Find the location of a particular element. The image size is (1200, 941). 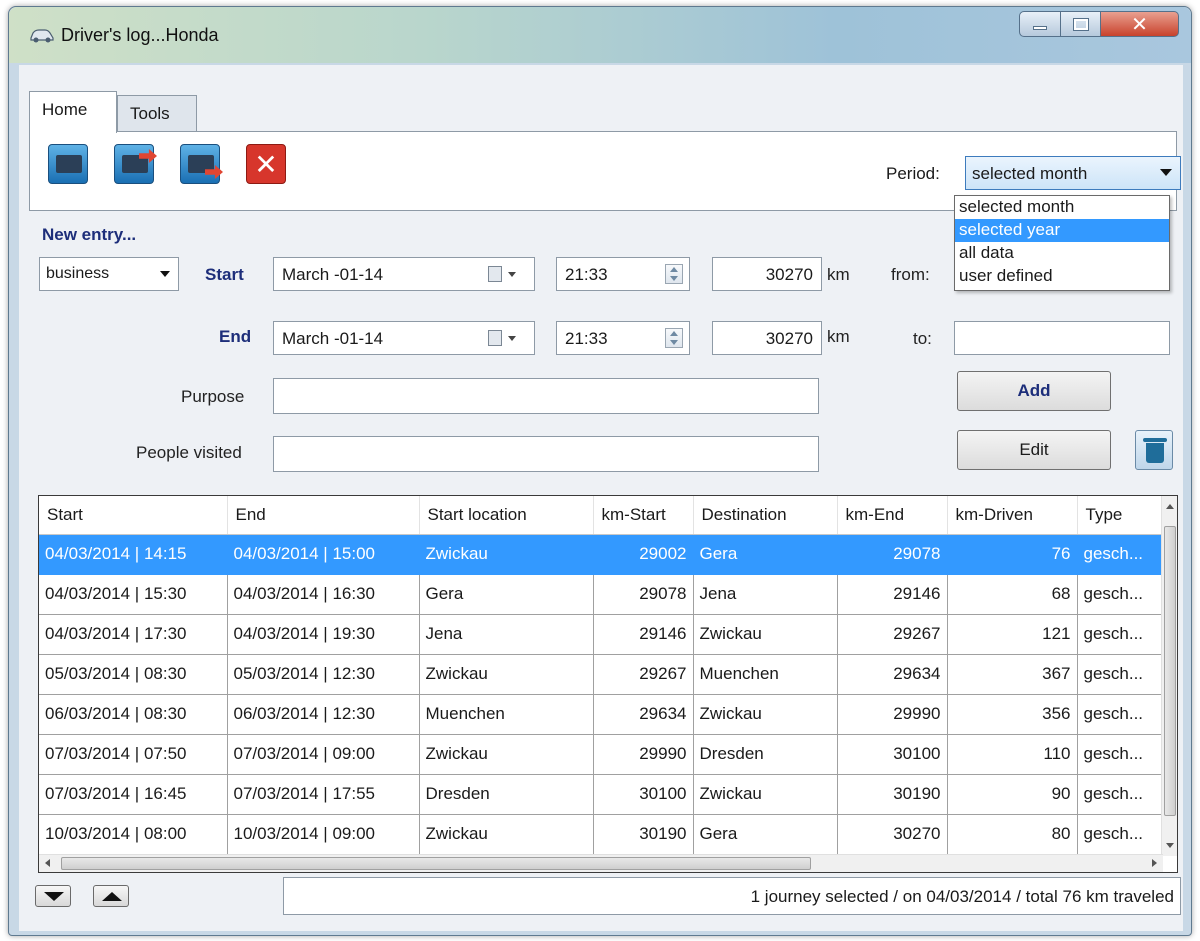

print-button is located at coordinates (68, 164).